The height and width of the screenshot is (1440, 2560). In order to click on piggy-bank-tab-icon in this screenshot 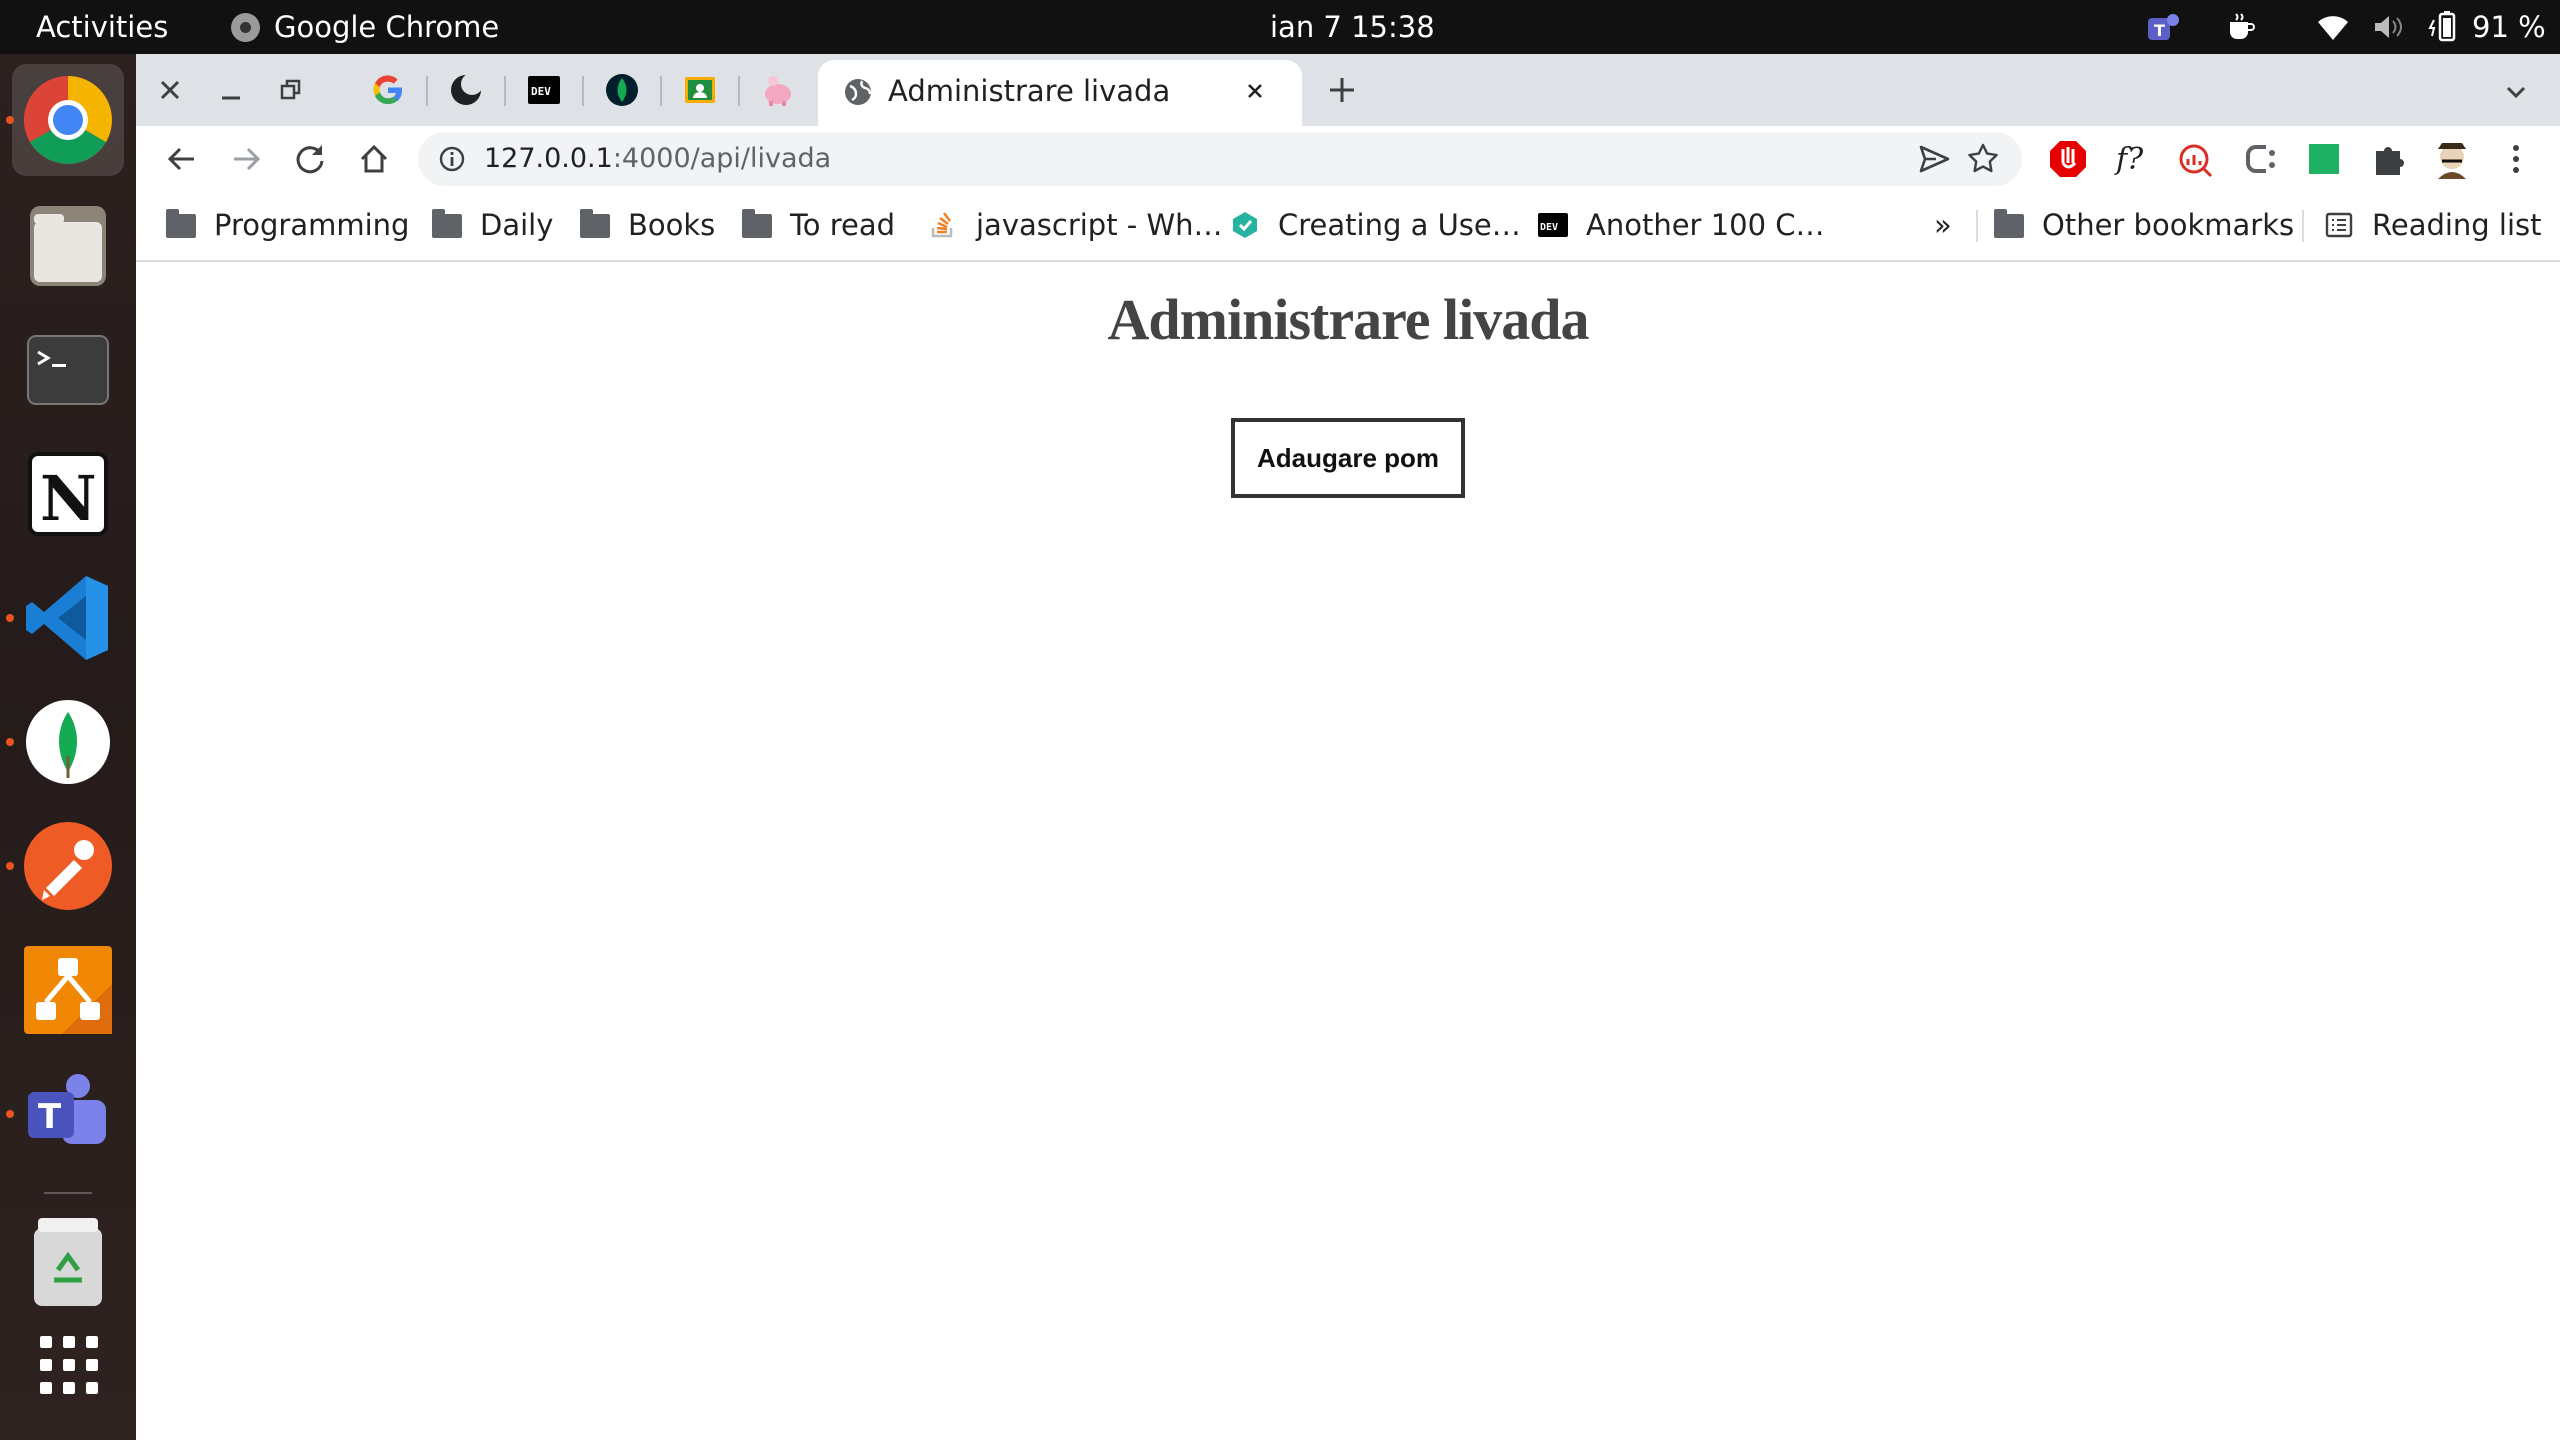, I will do `click(778, 90)`.